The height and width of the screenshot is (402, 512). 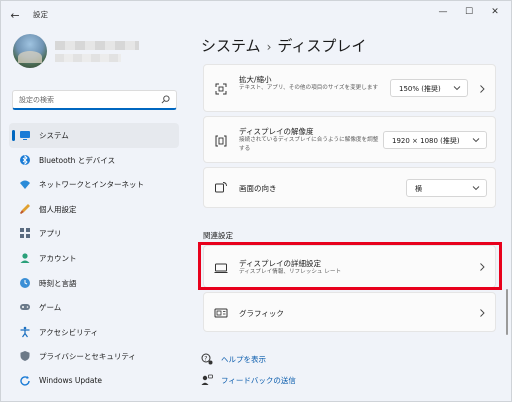 I want to click on privacy-icon, so click(x=25, y=356).